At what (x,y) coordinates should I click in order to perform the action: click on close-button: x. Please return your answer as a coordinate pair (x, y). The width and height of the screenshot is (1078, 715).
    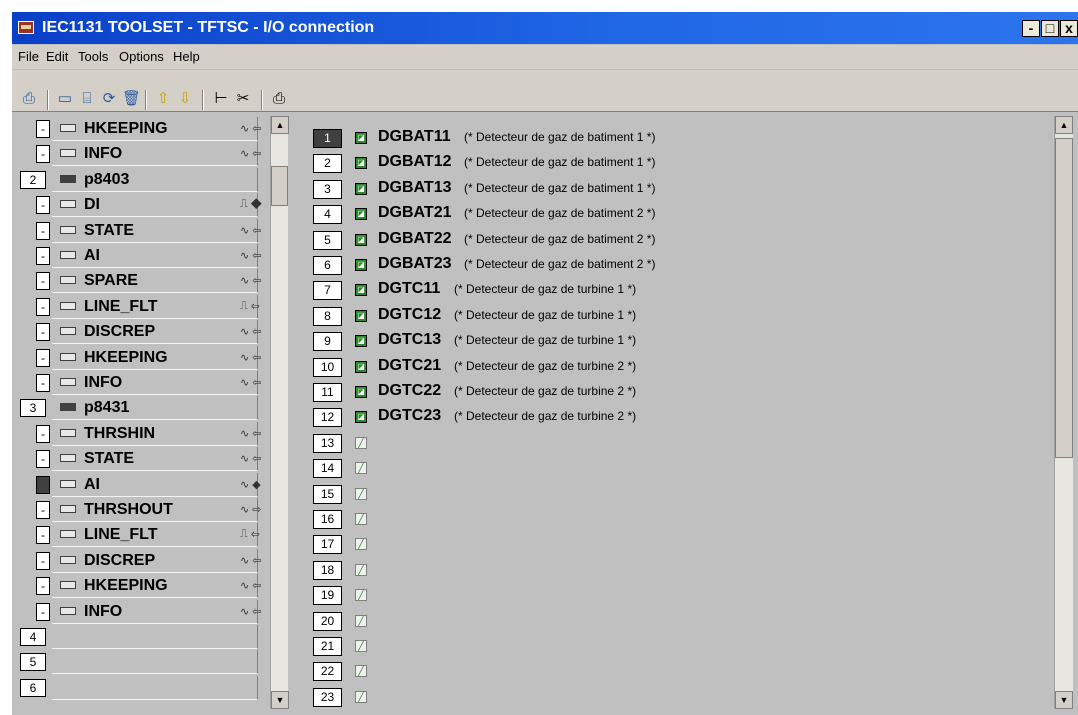
    Looking at the image, I should click on (1069, 28).